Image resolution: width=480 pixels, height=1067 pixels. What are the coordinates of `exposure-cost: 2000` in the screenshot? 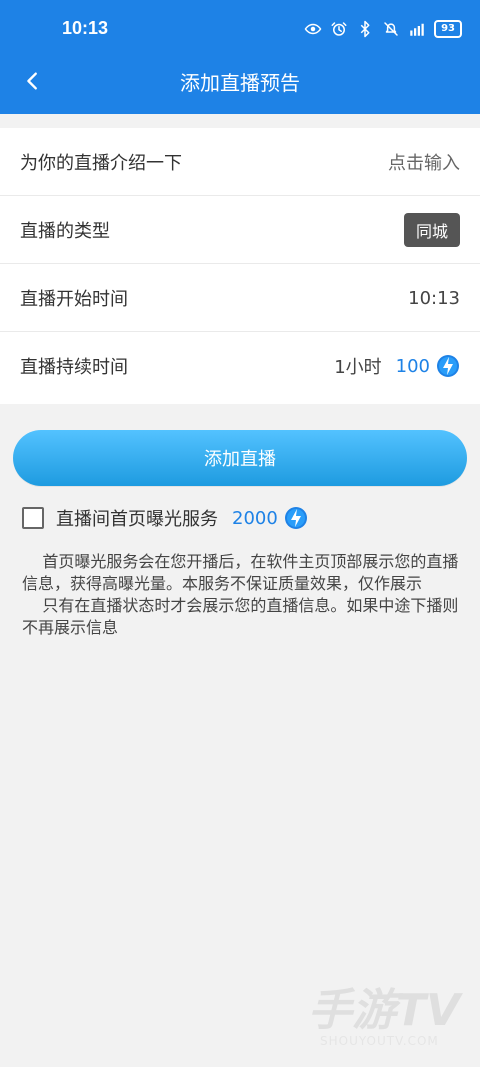 It's located at (270, 518).